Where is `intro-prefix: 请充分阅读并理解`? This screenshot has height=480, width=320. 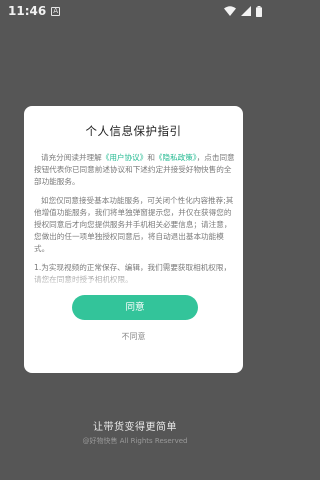
intro-prefix: 请充分阅读并理解 is located at coordinates (71, 157).